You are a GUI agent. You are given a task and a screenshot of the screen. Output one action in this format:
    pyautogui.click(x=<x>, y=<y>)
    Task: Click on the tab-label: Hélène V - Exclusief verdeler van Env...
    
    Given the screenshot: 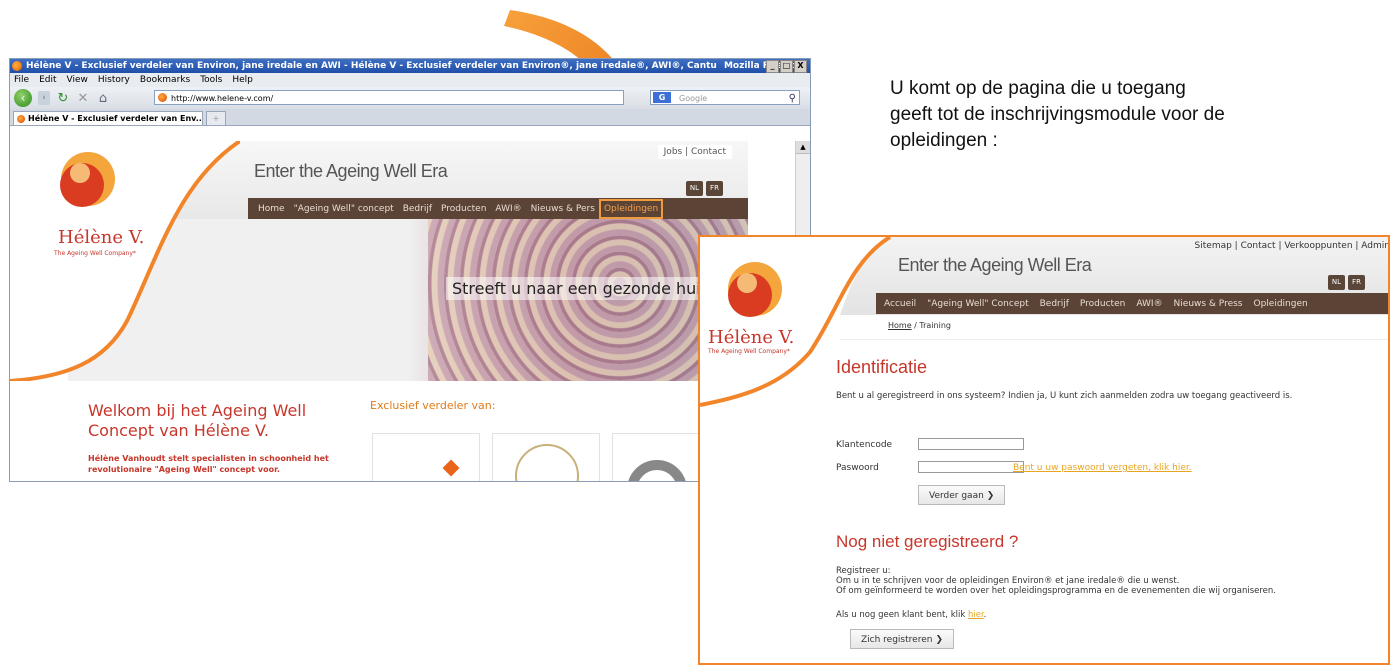 What is the action you would take?
    pyautogui.click(x=115, y=118)
    